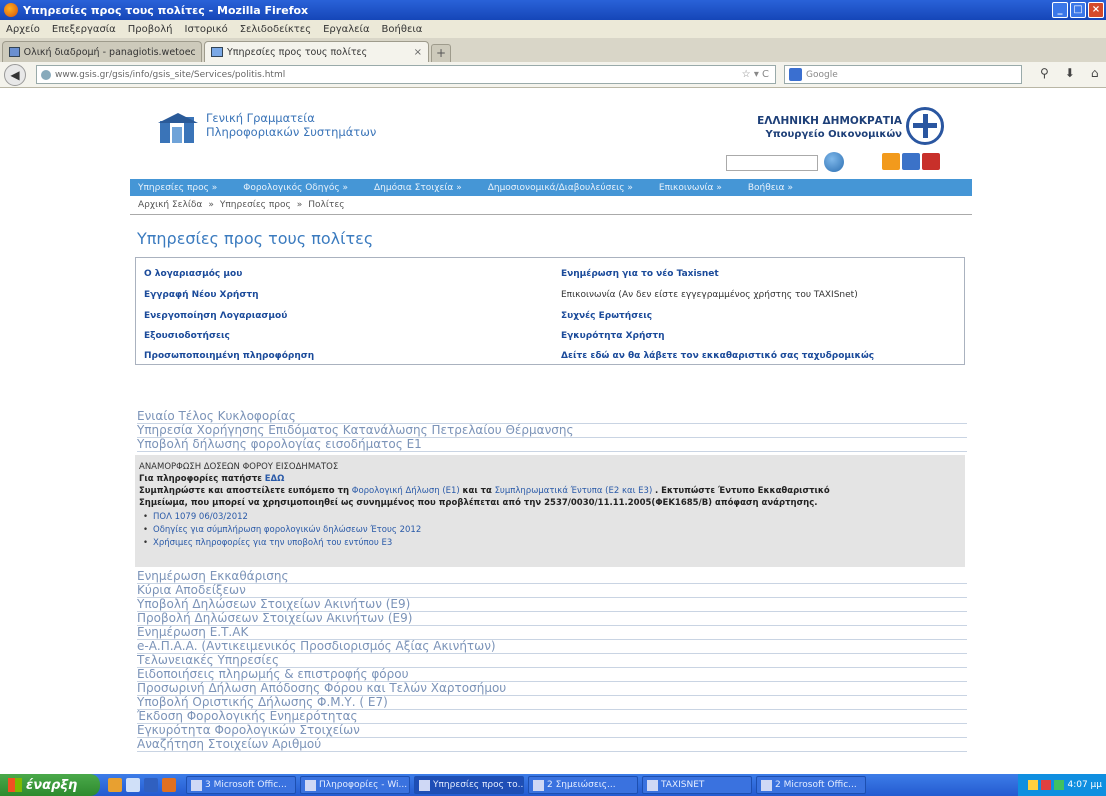 This screenshot has height=796, width=1106. What do you see at coordinates (552, 731) in the screenshot?
I see `service-link: Εγκυρότητα Φορολογικών Στοιχείων` at bounding box center [552, 731].